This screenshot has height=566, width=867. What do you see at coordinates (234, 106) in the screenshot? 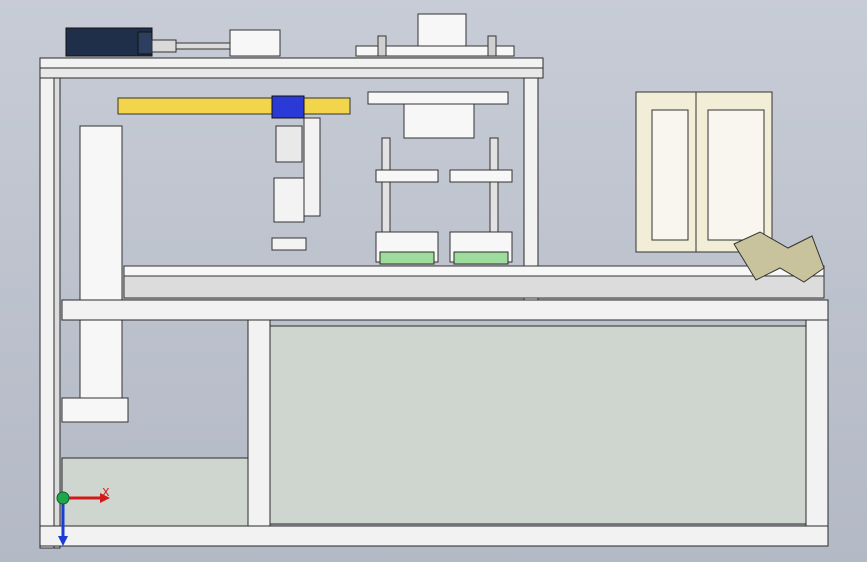
I see `yellow-cylinder` at bounding box center [234, 106].